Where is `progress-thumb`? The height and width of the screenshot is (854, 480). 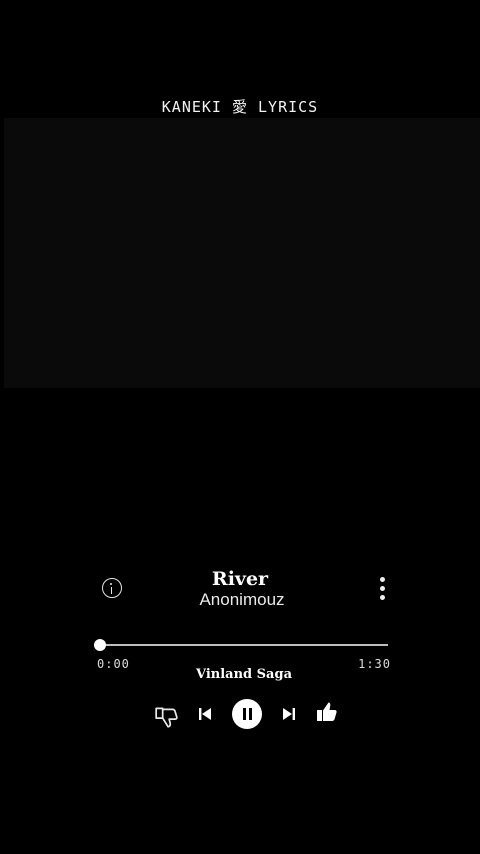
progress-thumb is located at coordinates (100, 645).